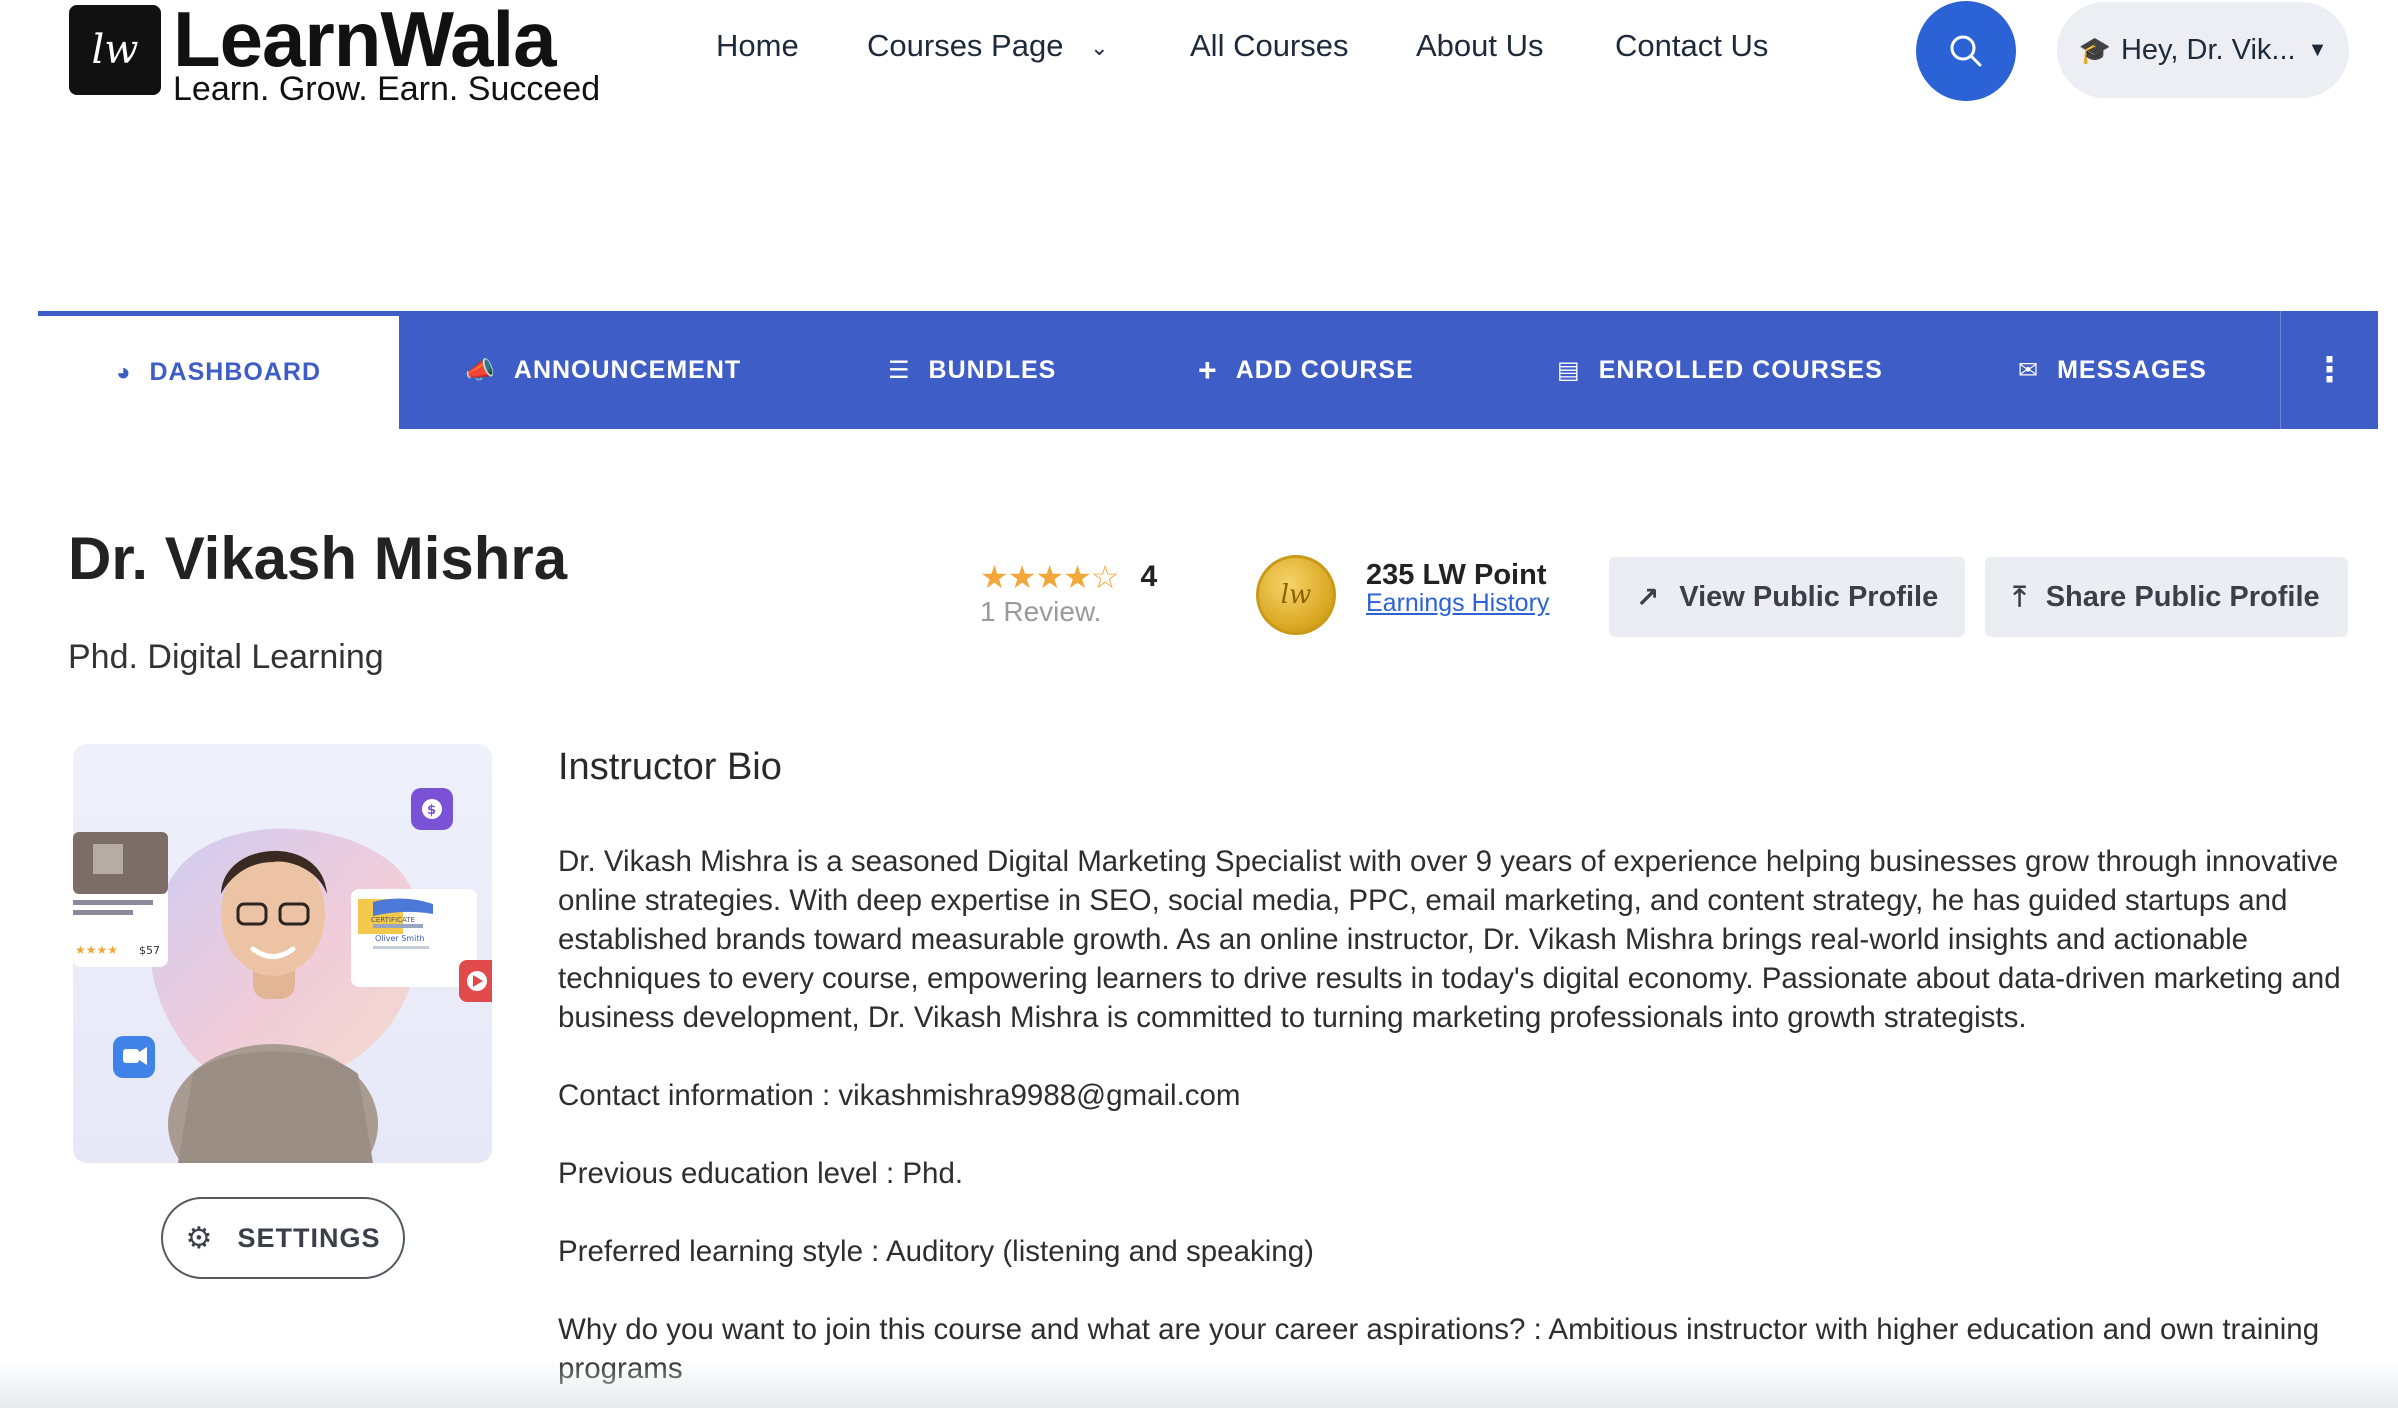 This screenshot has height=1408, width=2398. I want to click on settings-label: SETTINGS, so click(309, 1237).